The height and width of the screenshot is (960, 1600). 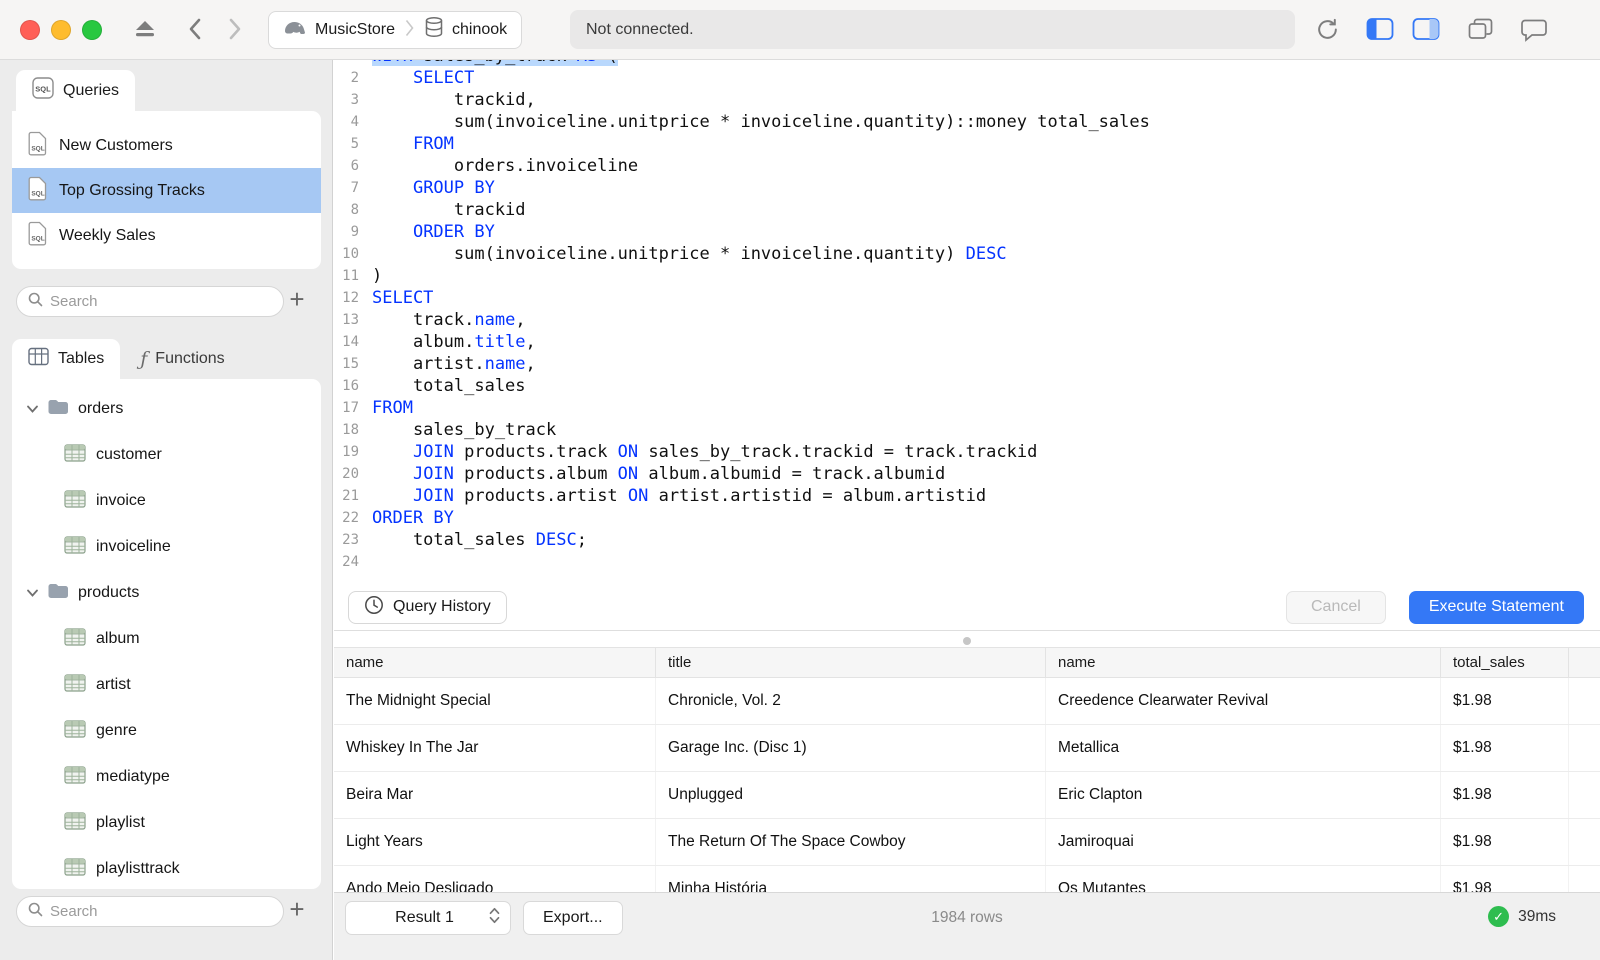 I want to click on table-cell: The Midnight Special, so click(x=495, y=701).